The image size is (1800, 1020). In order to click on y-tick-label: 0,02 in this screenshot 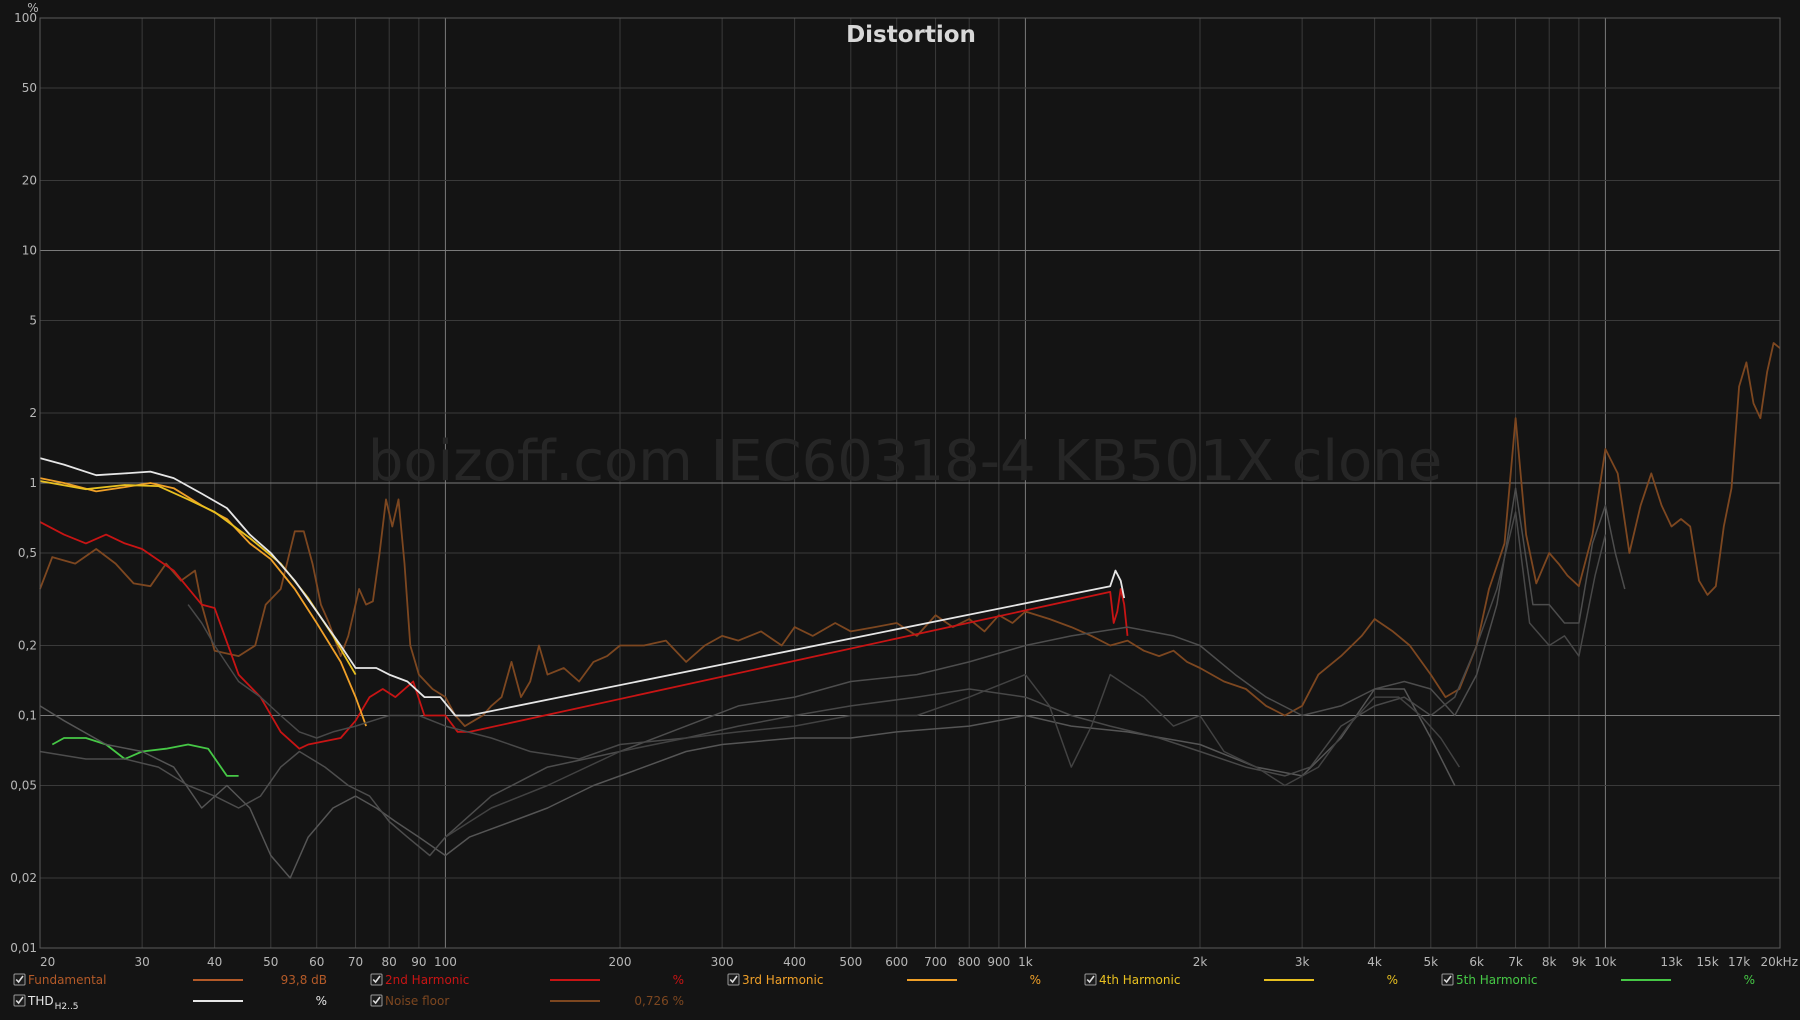, I will do `click(23, 878)`.